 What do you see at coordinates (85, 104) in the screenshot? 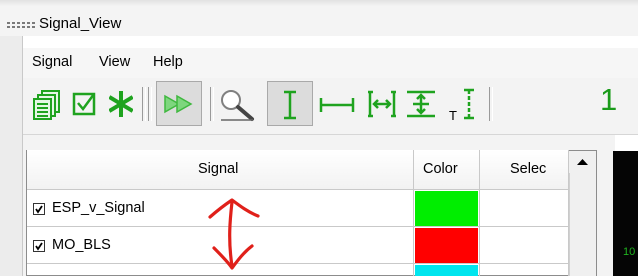
I see `checkbox-icon` at bounding box center [85, 104].